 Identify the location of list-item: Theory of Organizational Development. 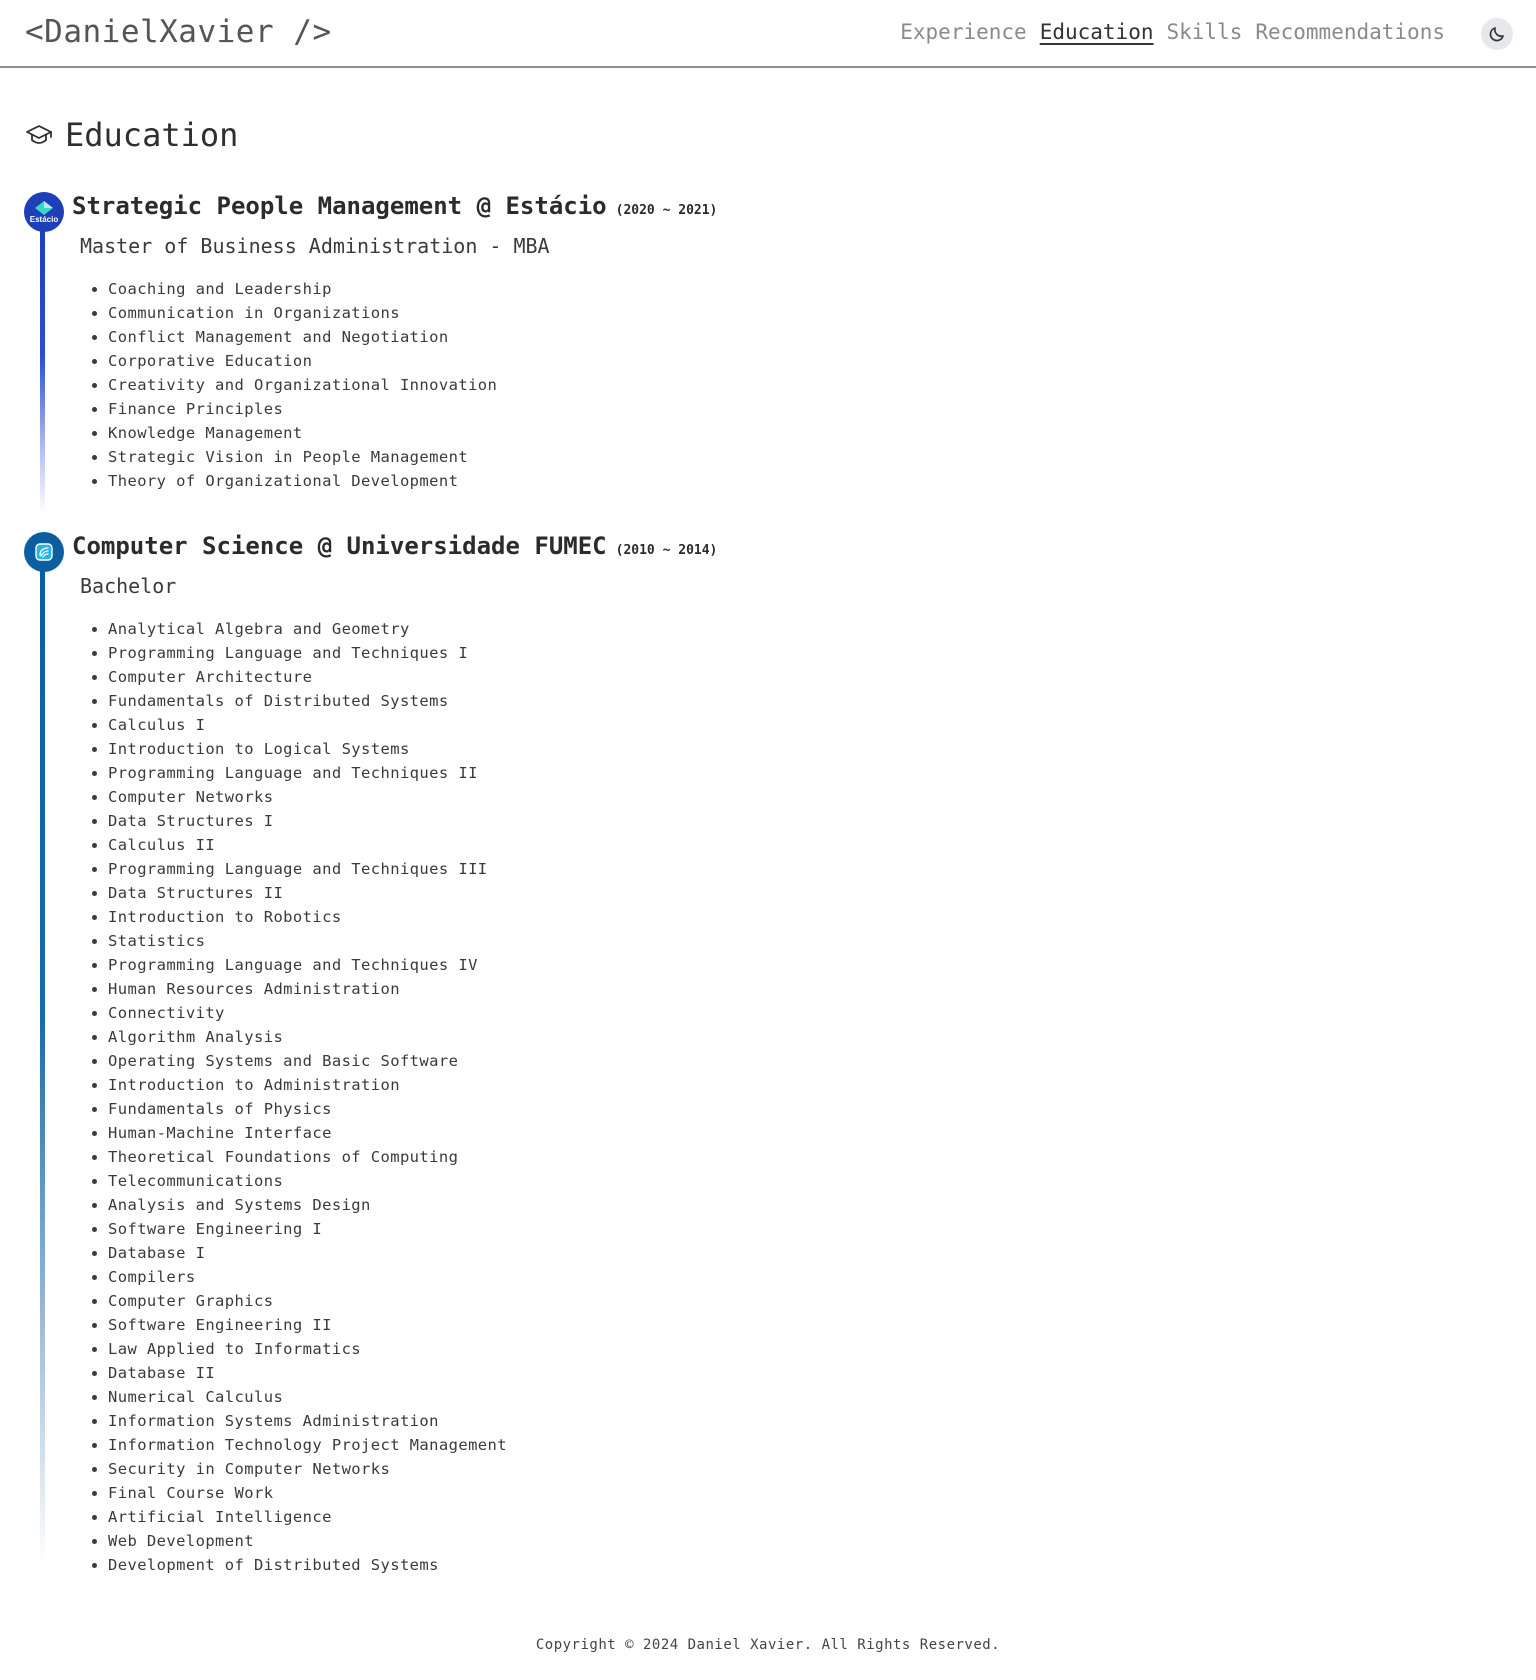
(302, 481).